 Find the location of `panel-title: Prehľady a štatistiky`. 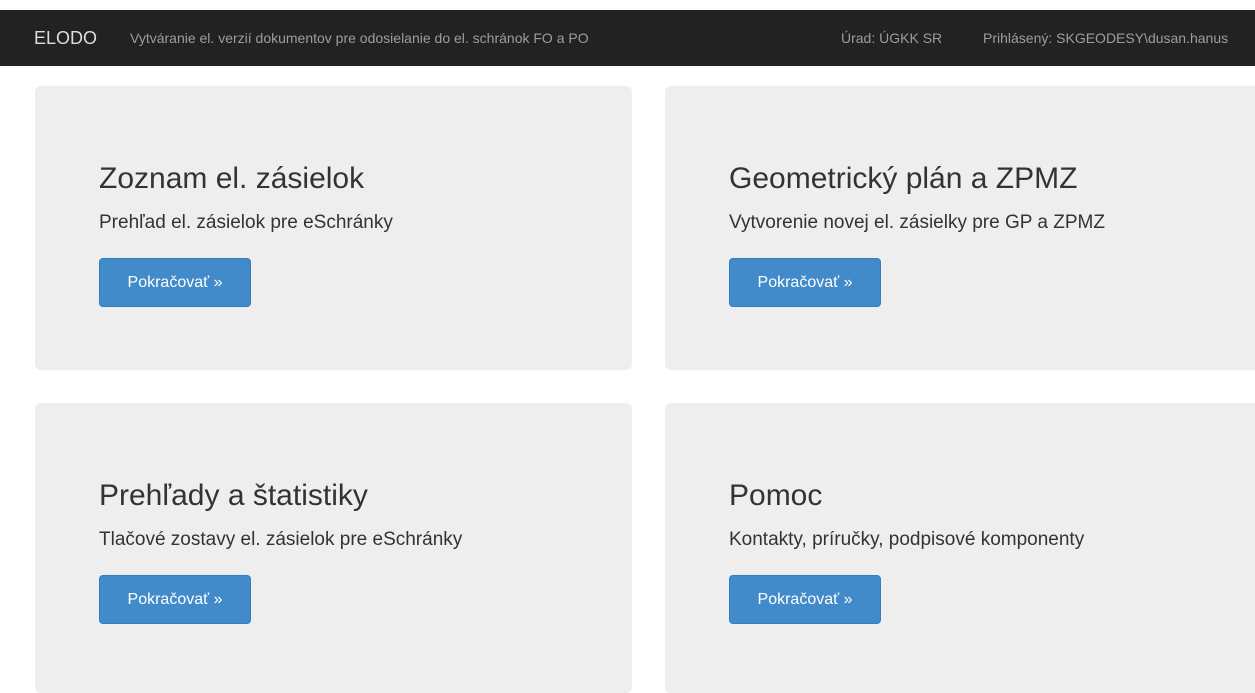

panel-title: Prehľady a štatistiky is located at coordinates (233, 495).